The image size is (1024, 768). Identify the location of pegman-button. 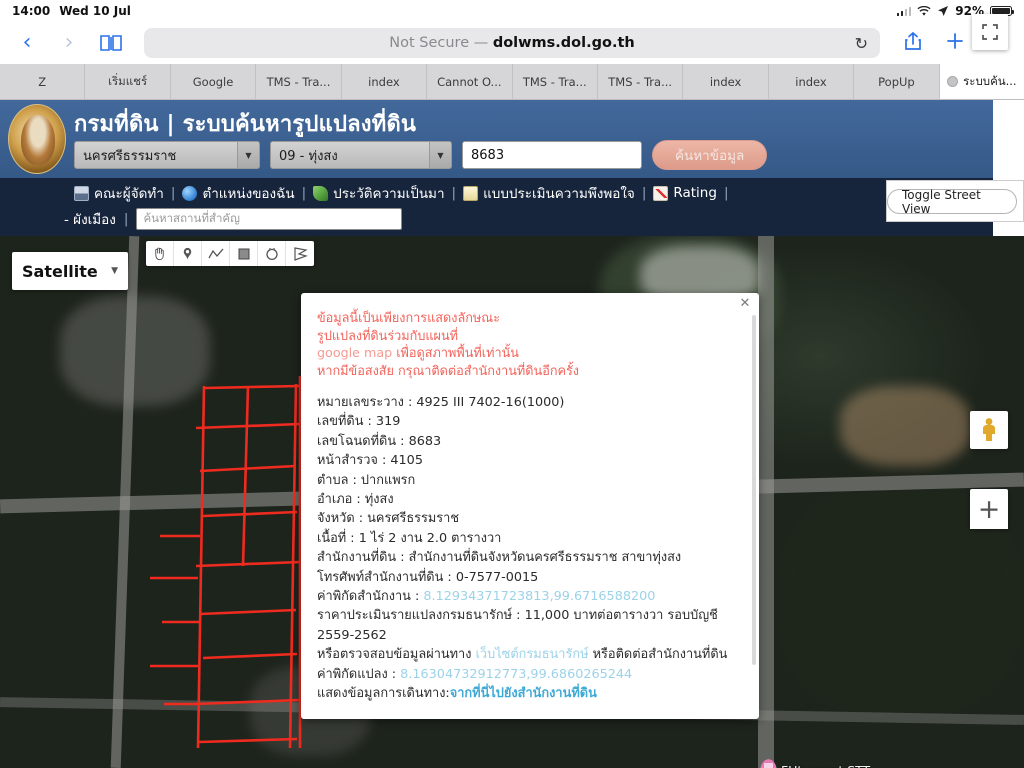
(989, 430).